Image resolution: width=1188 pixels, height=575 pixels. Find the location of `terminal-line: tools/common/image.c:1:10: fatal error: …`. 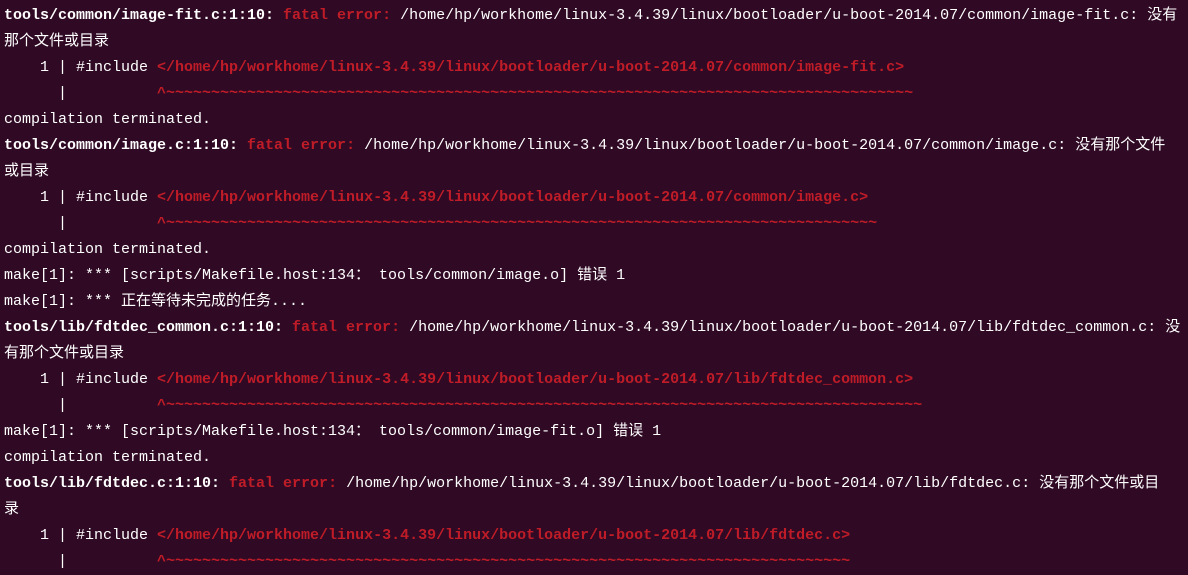

terminal-line: tools/common/image.c:1:10: fatal error: … is located at coordinates (596, 146).